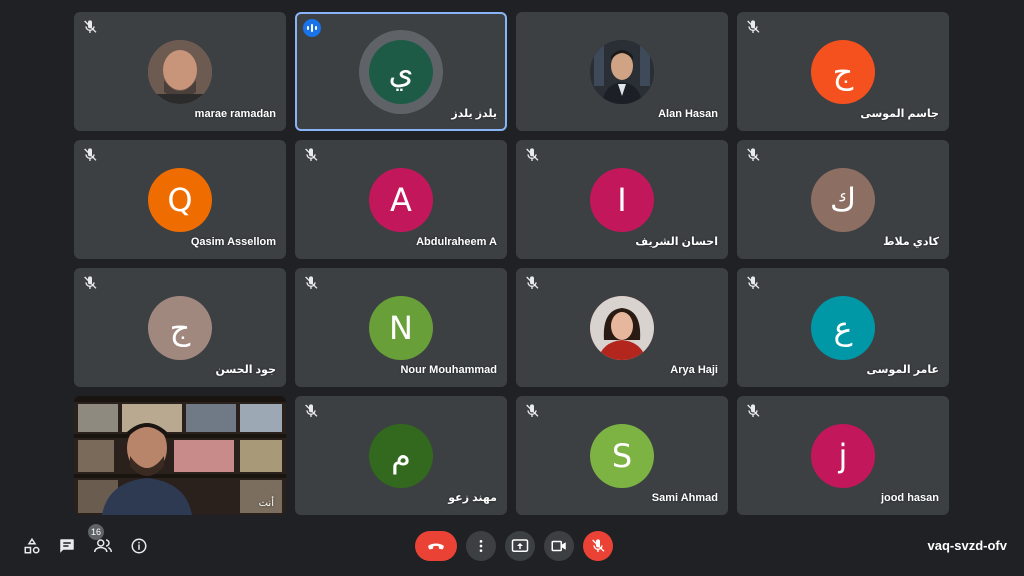  I want to click on participant-tile: Q Qasim Assellom, so click(180, 199).